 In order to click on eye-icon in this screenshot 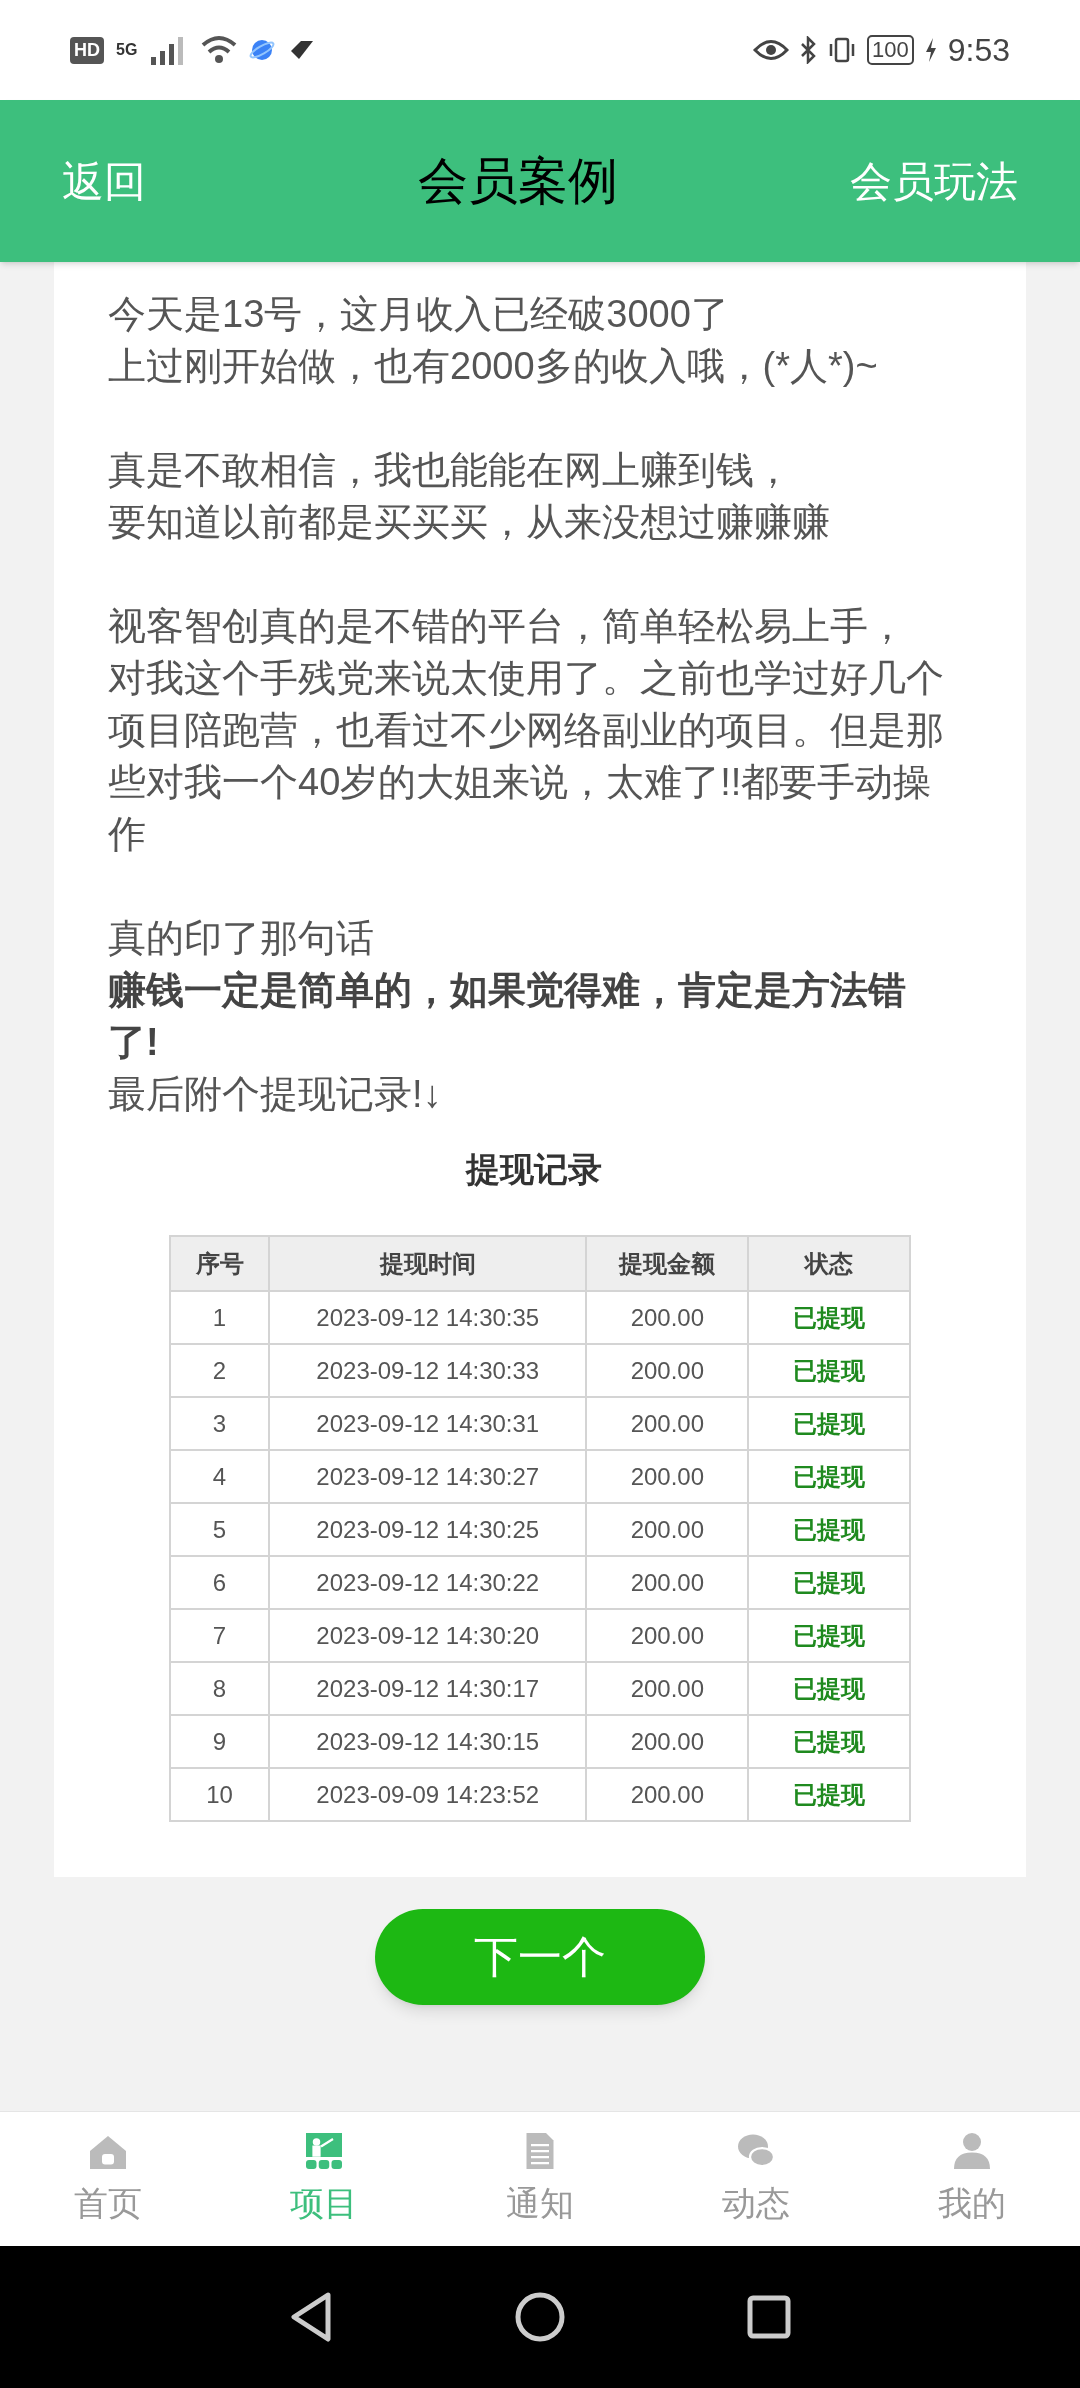, I will do `click(771, 50)`.